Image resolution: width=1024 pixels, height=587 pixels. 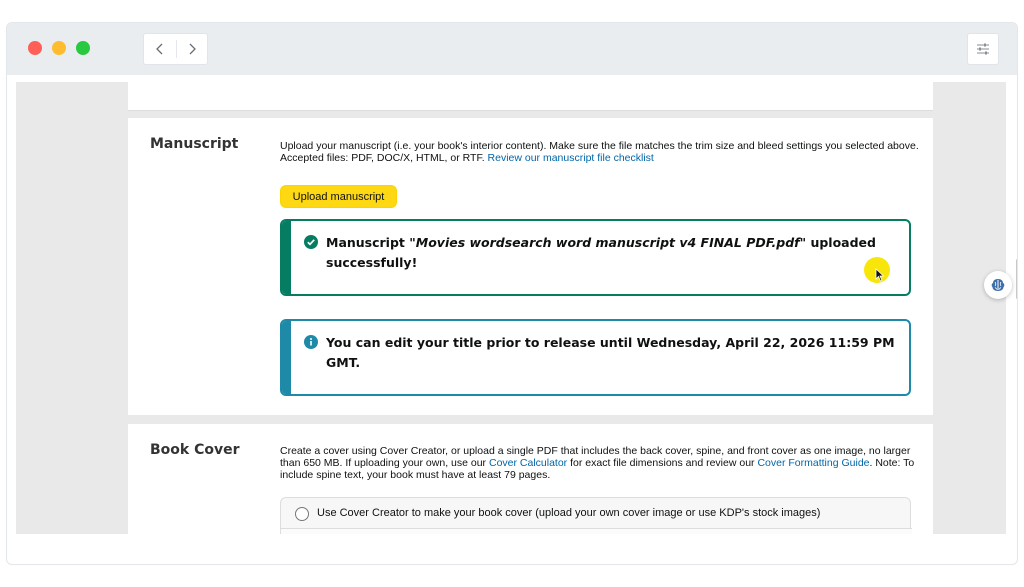 What do you see at coordinates (530, 96) in the screenshot?
I see `previous-section-card` at bounding box center [530, 96].